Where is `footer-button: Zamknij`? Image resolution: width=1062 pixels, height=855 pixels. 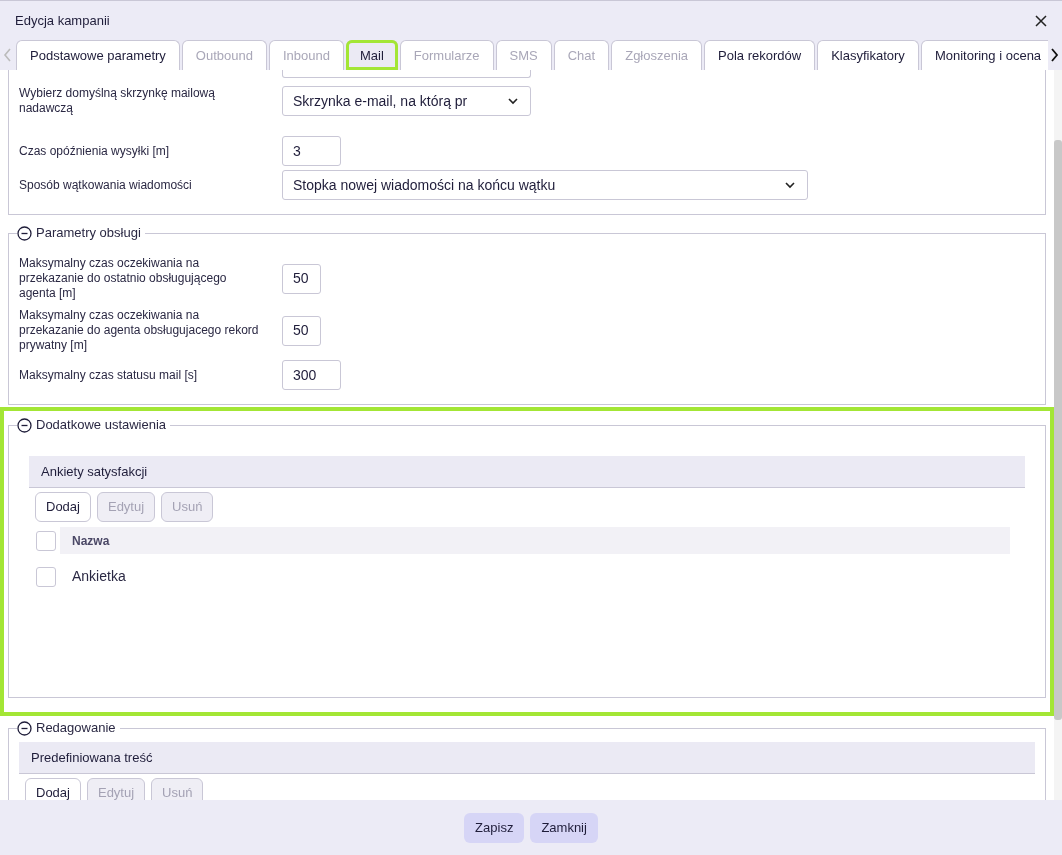 footer-button: Zamknij is located at coordinates (564, 827).